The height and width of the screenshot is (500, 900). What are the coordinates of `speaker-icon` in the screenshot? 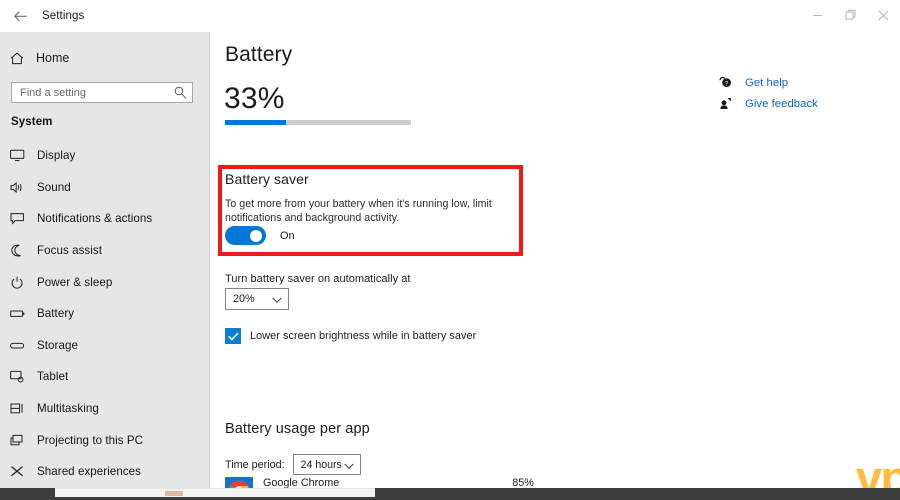 It's located at (23, 187).